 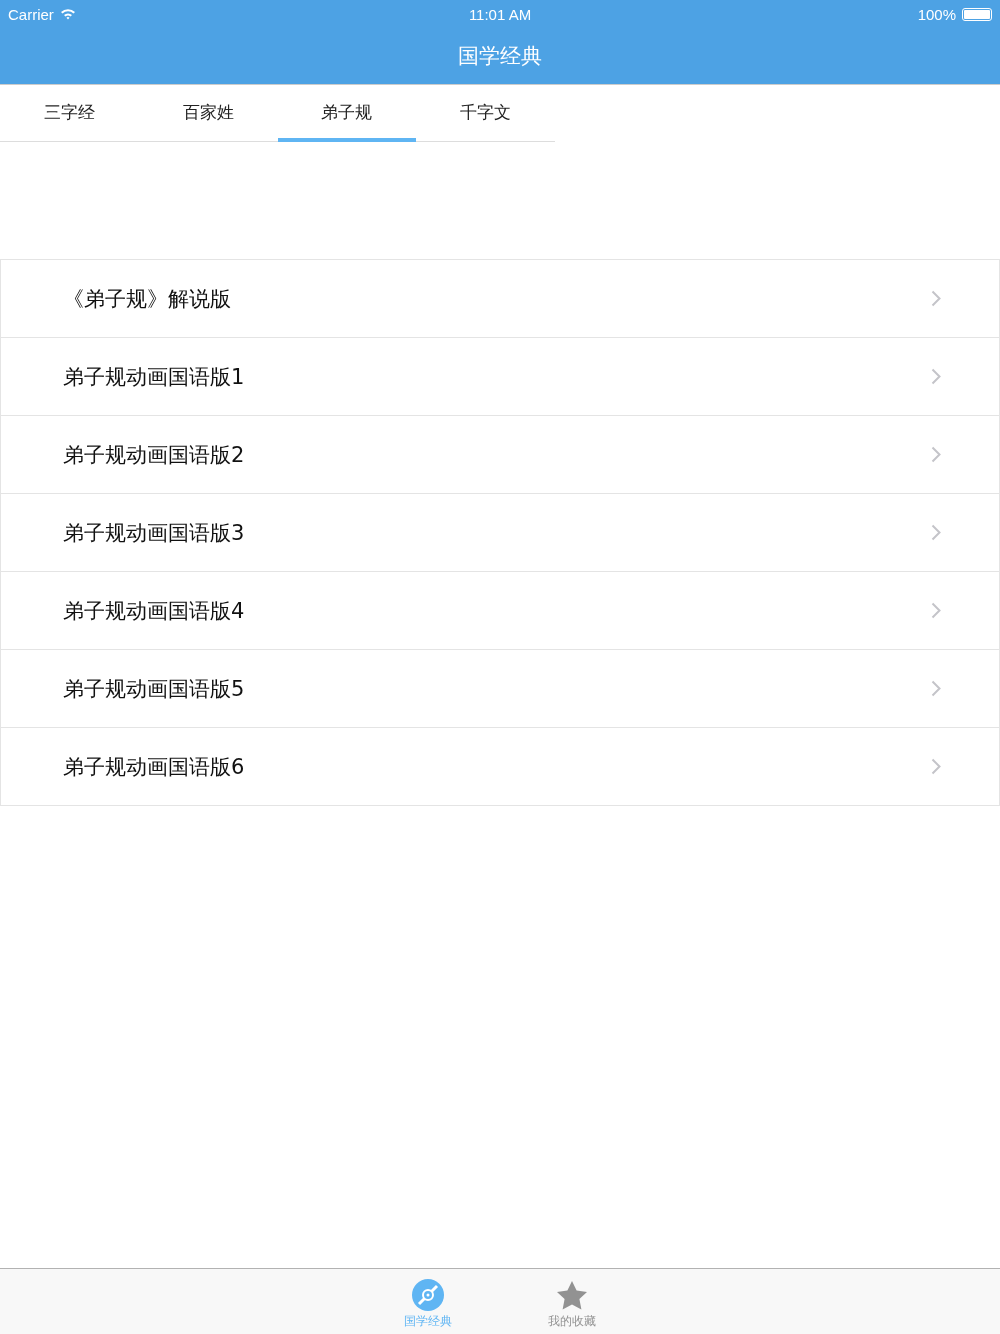 What do you see at coordinates (208, 113) in the screenshot?
I see `category-tab: 百家姓` at bounding box center [208, 113].